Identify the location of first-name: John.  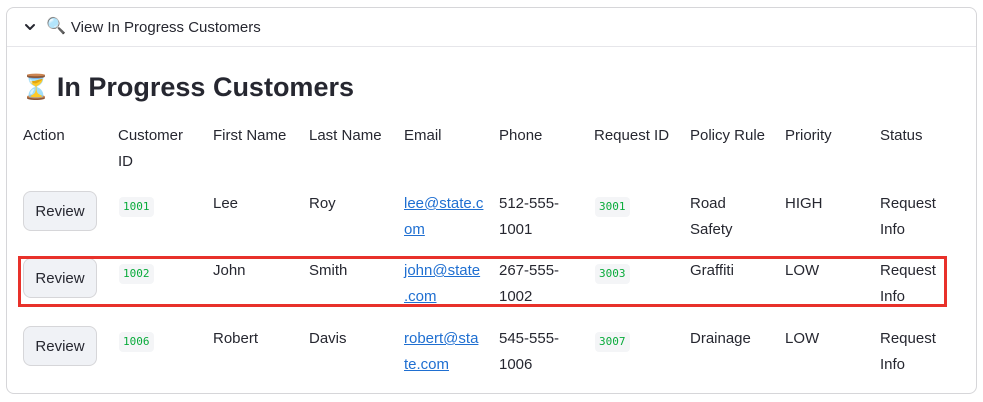
(229, 270).